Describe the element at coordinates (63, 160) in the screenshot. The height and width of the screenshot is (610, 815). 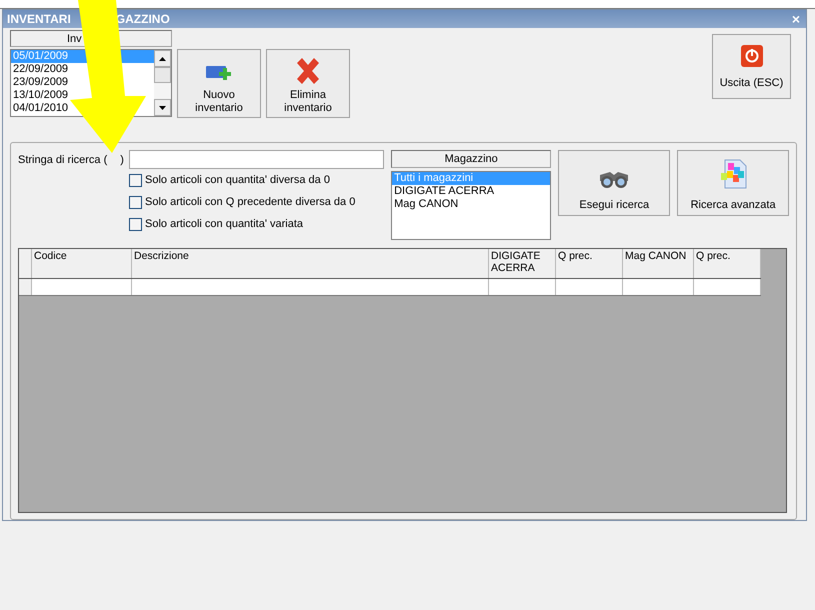
I see `search-label: Stringa di ricerca (` at that location.